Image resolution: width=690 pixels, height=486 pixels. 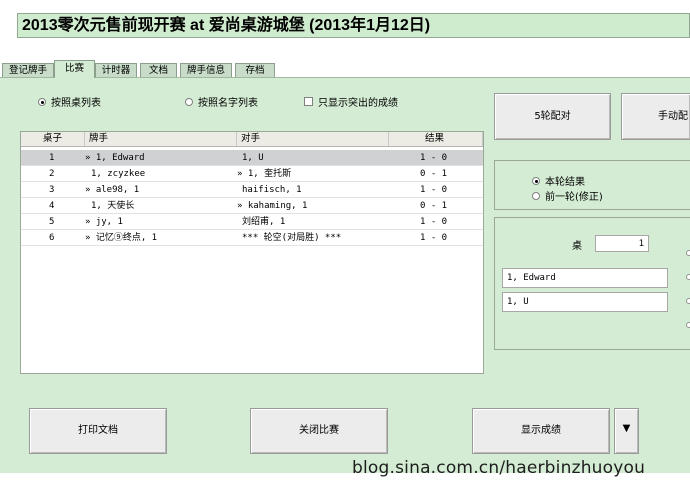 What do you see at coordinates (655, 116) in the screenshot?
I see `manual-pair-button: 手动配` at bounding box center [655, 116].